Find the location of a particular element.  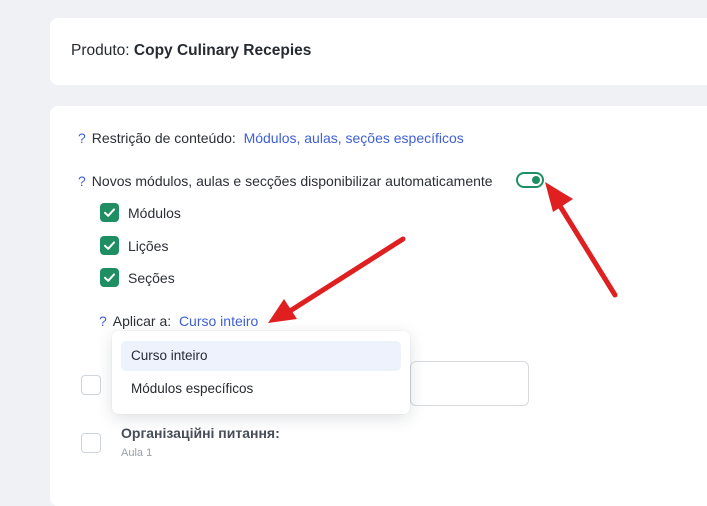

dropdown-option-specific-modules: Módulos específicos is located at coordinates (261, 389).